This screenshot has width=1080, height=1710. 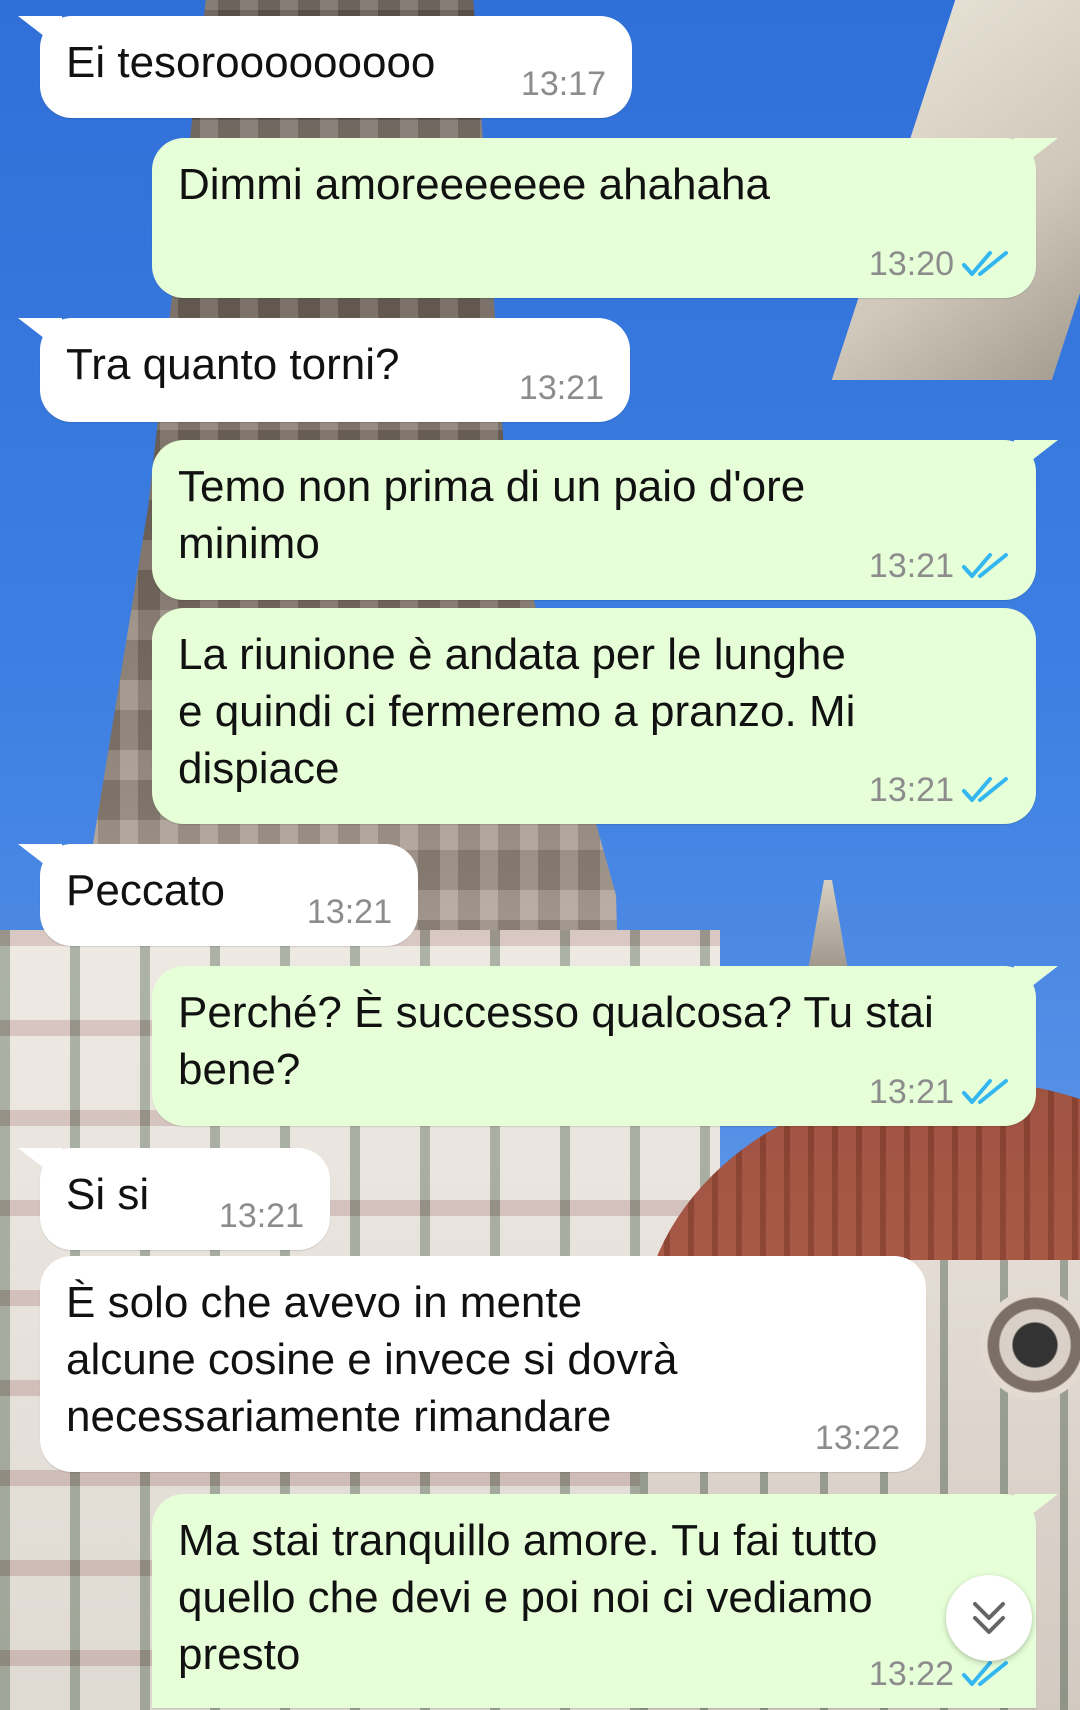 I want to click on message-bubble-outgoing: Dimmi amoreeeeeee ahahaha 13:20, so click(x=594, y=218).